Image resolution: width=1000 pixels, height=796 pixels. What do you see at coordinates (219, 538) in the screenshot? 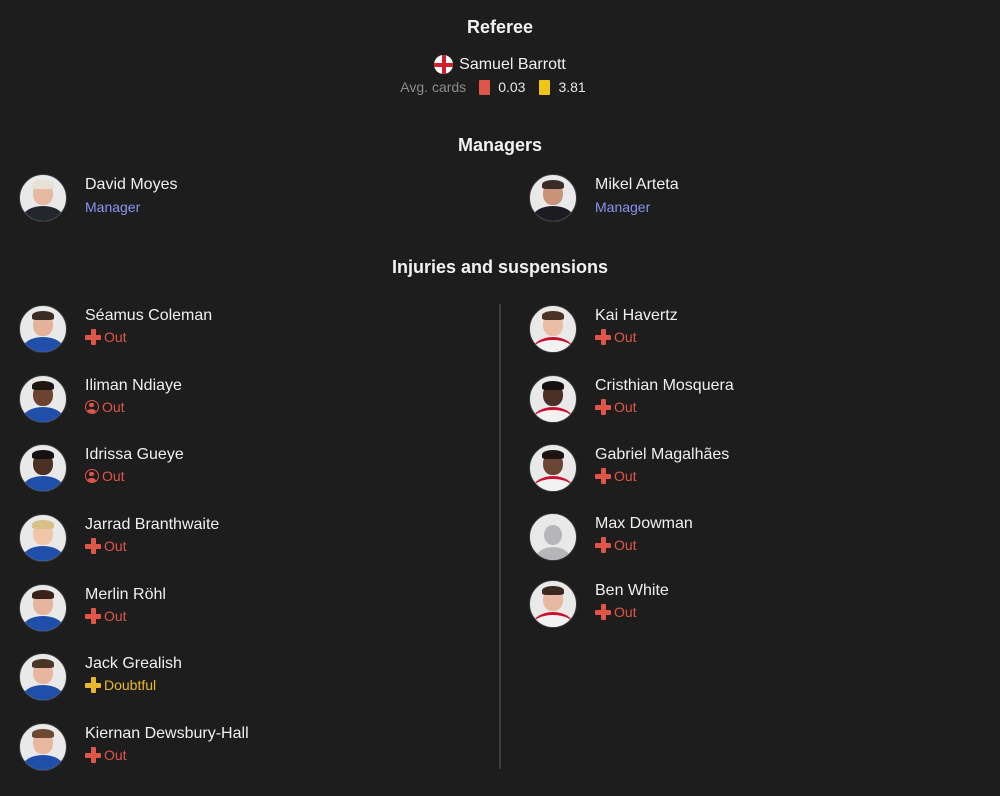
I see `home-injured-player: Jarrad Branthwaite Out` at bounding box center [219, 538].